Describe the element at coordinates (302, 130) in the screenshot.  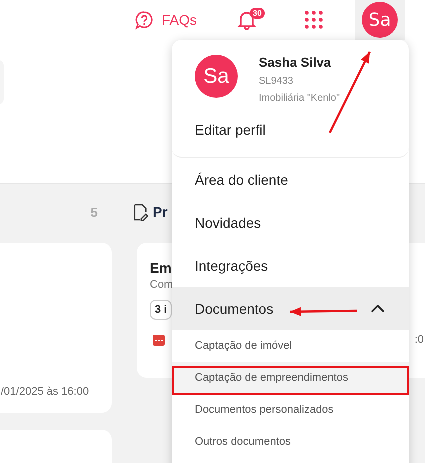
I see `edit-profile-link: Editar perfil` at that location.